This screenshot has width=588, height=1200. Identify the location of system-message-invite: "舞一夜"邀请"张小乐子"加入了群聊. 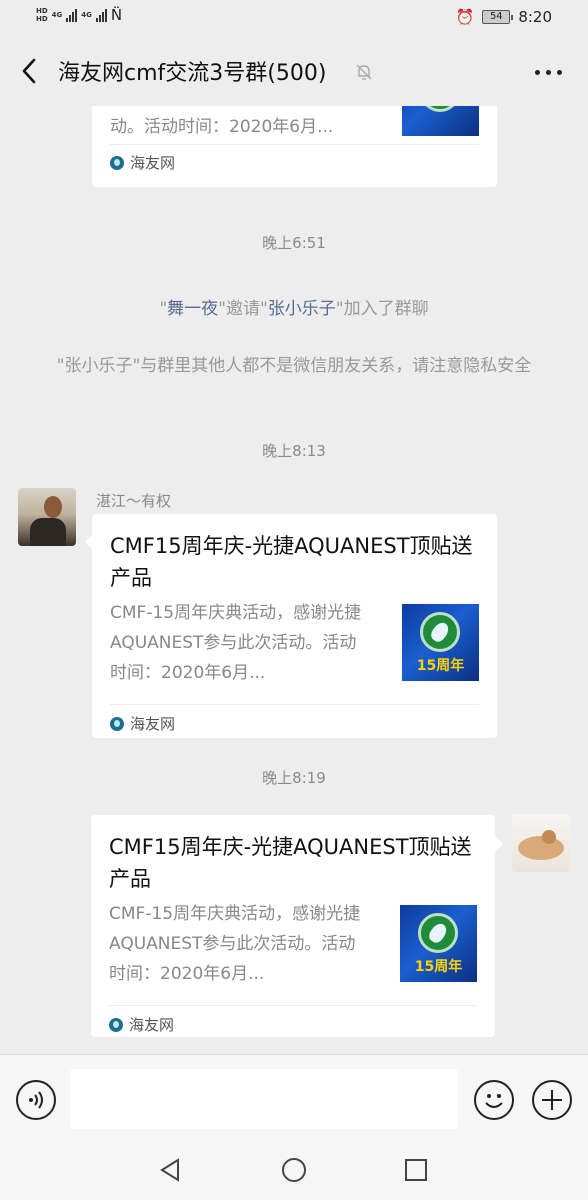
(294, 309).